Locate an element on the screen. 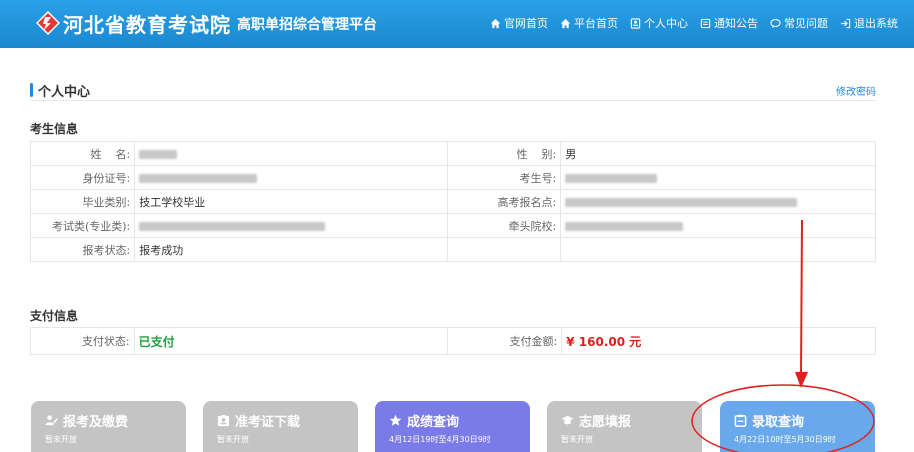 Image resolution: width=914 pixels, height=452 pixels. application-status-value: 报考成功 is located at coordinates (291, 249).